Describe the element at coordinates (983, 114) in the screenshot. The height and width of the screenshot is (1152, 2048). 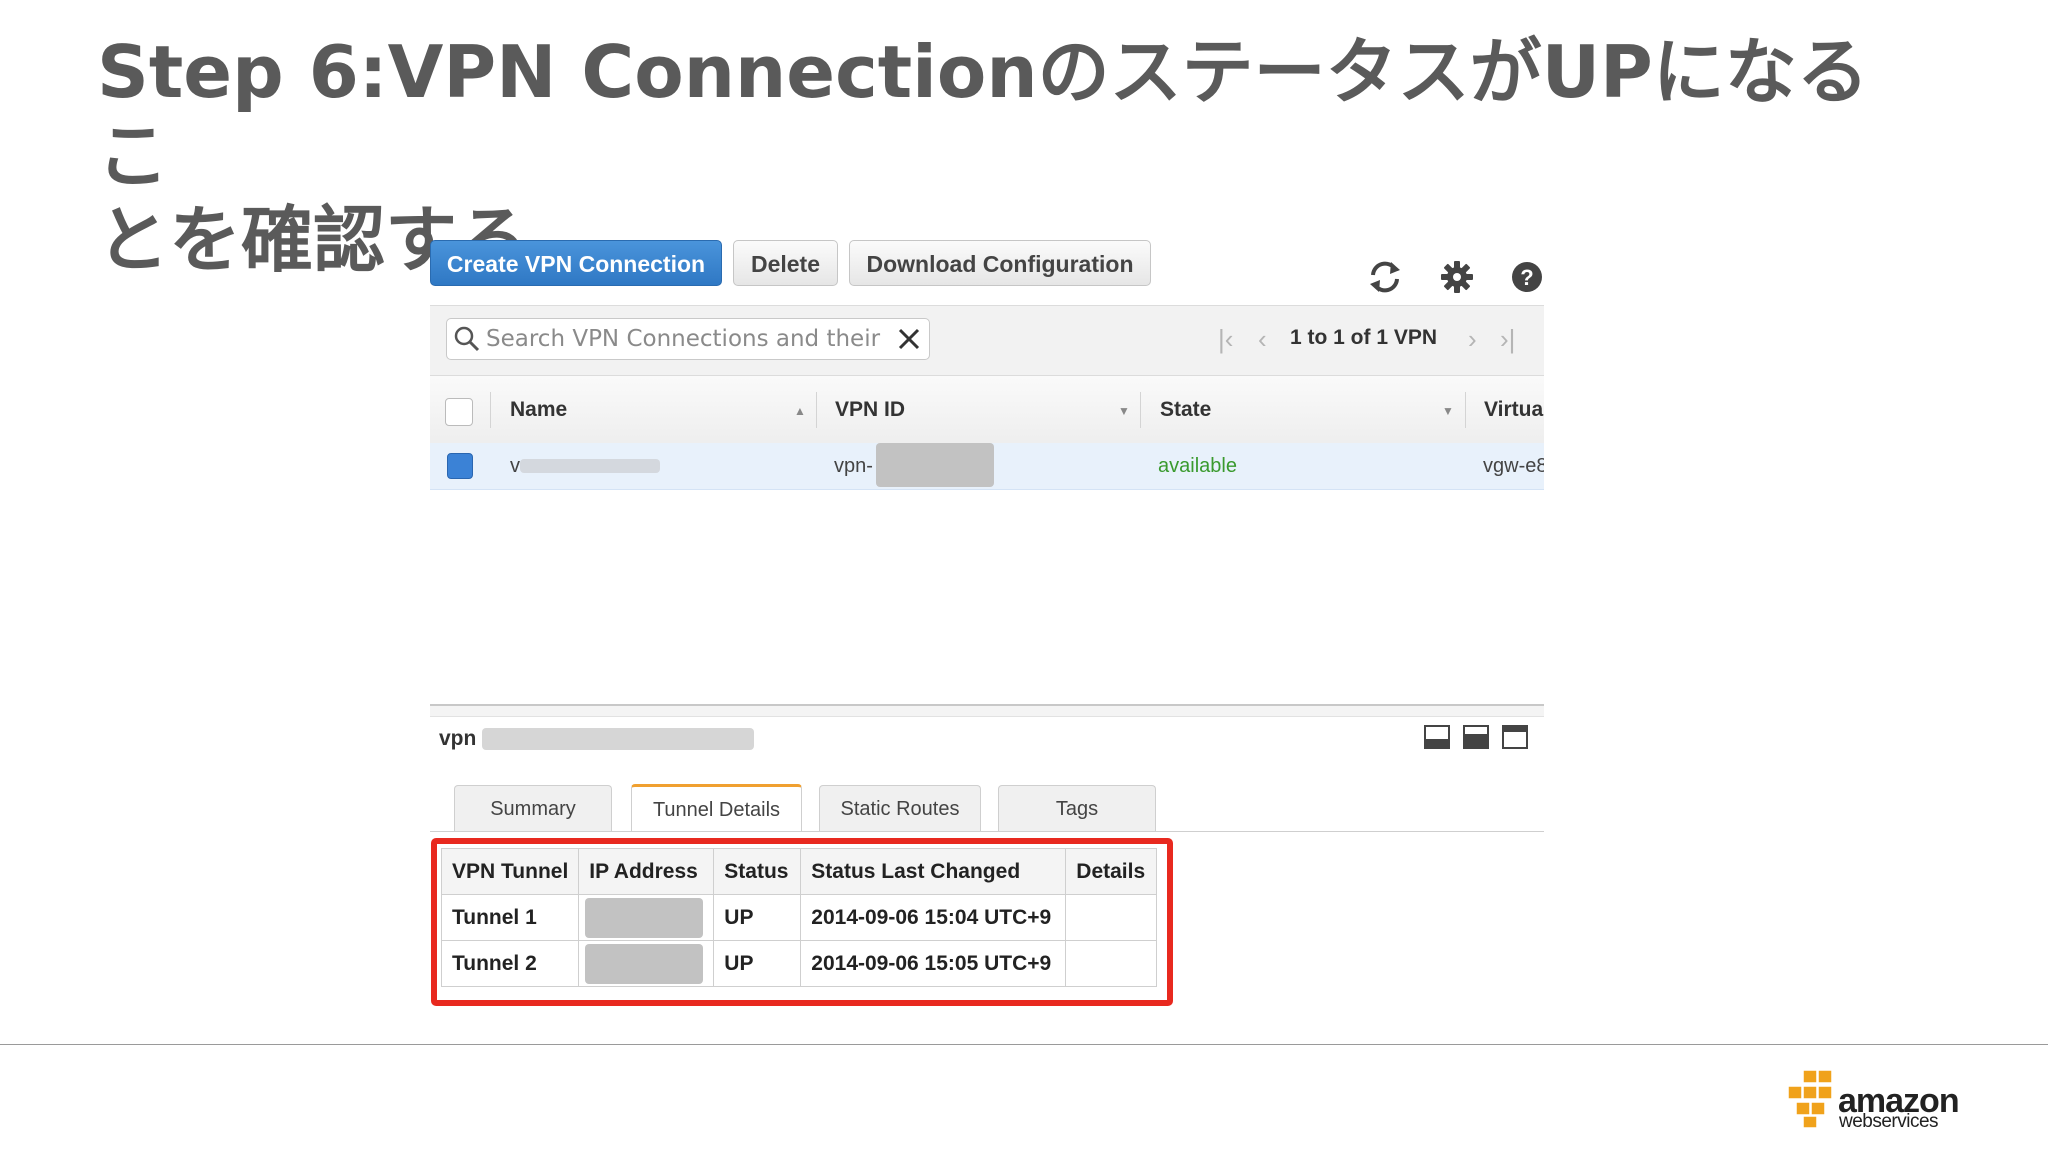
I see `slide-title-line-1: Step 6:VPN ConnectionのステータスがUPになるこ` at that location.